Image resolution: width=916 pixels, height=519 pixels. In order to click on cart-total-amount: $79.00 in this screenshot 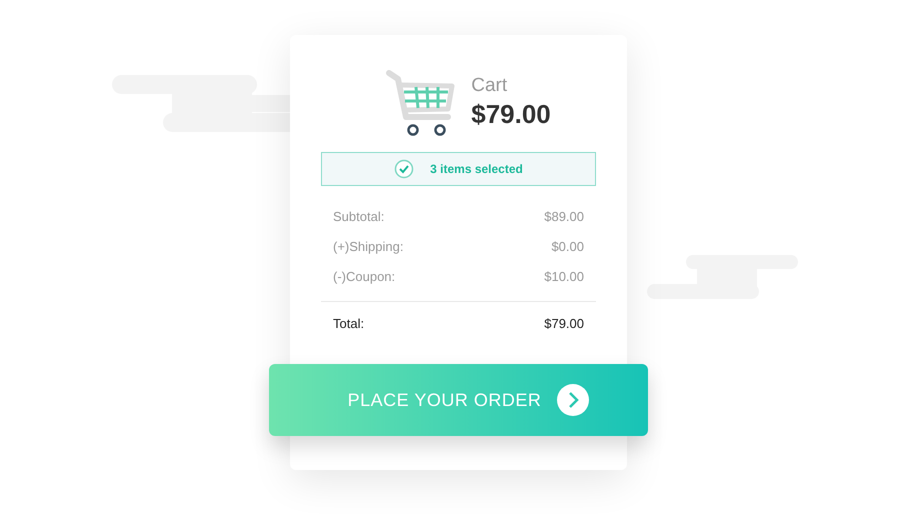, I will do `click(511, 114)`.